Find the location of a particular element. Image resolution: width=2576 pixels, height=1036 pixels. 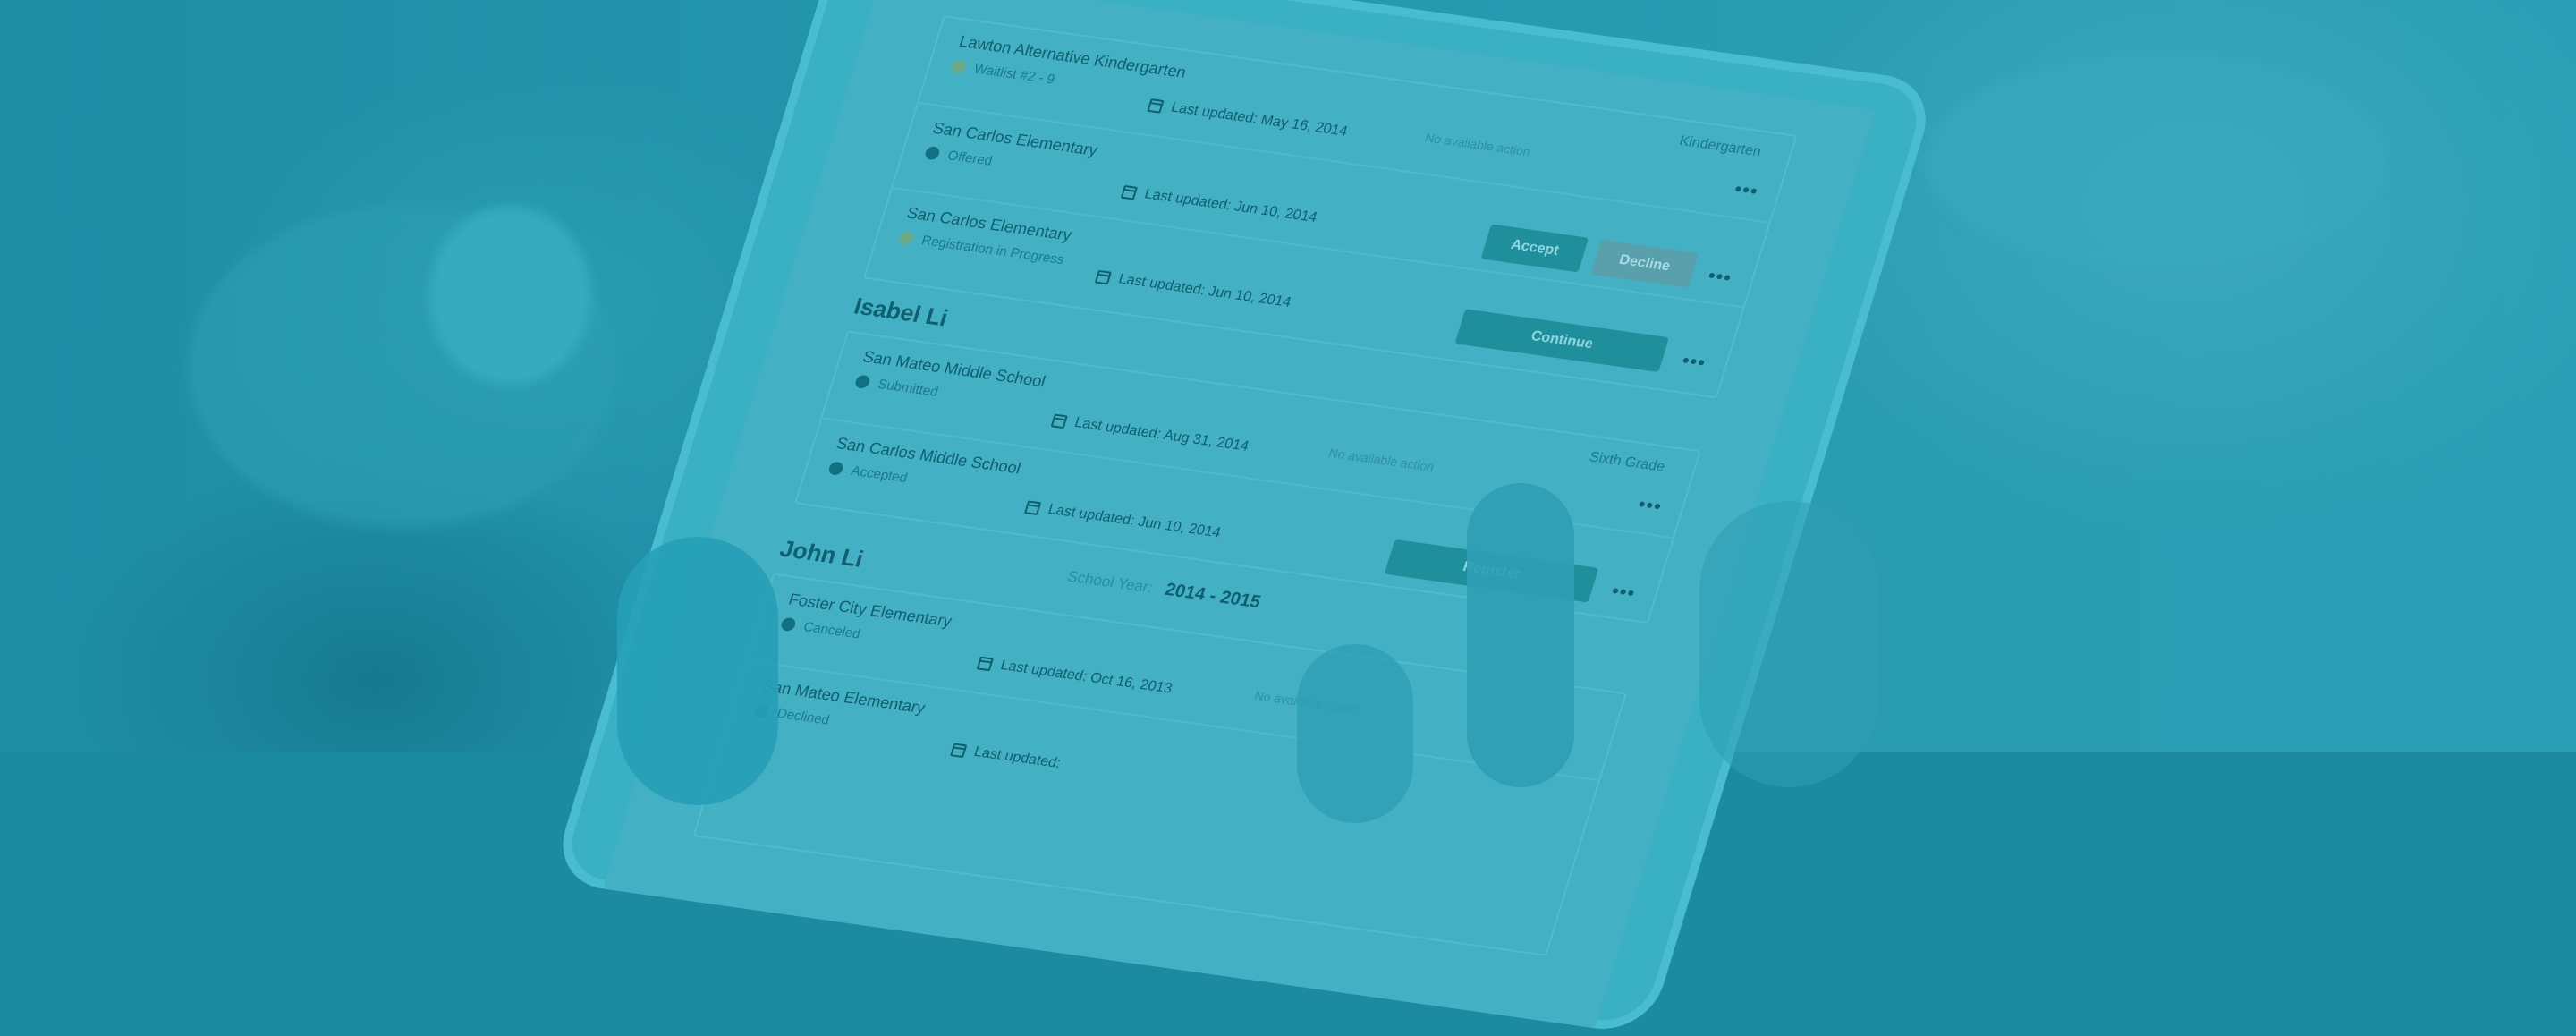

status-label: Accepted is located at coordinates (879, 475).